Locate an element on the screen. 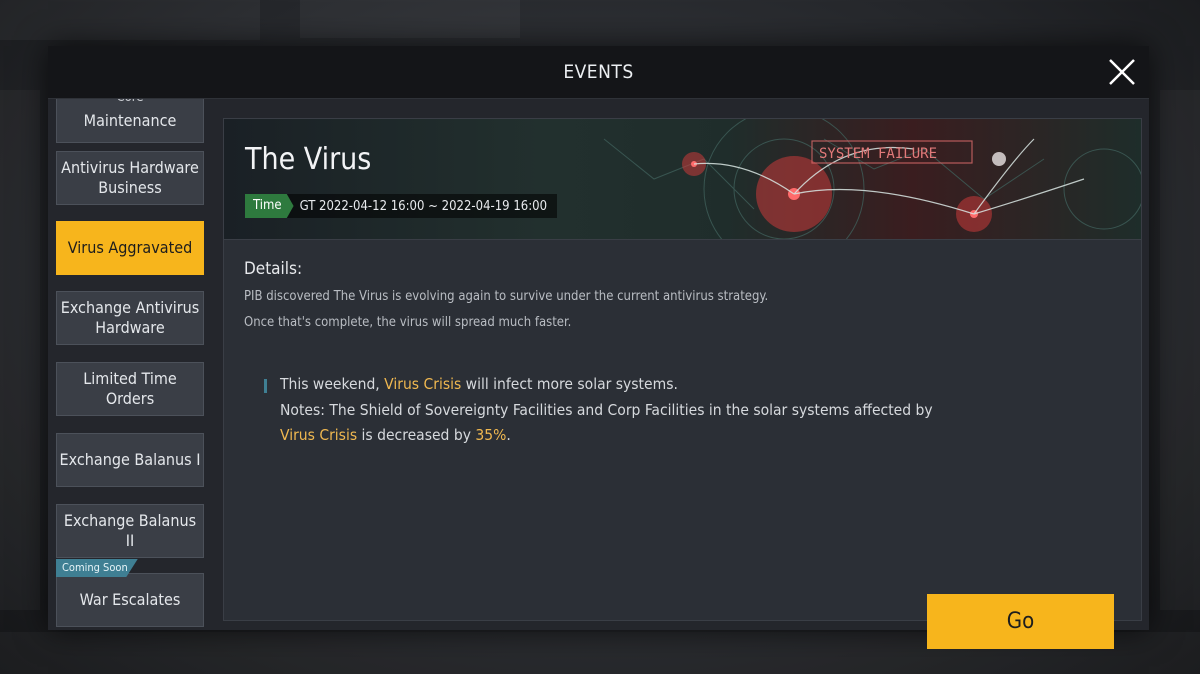 This screenshot has height=674, width=1200. time-tag: Time is located at coordinates (269, 206).